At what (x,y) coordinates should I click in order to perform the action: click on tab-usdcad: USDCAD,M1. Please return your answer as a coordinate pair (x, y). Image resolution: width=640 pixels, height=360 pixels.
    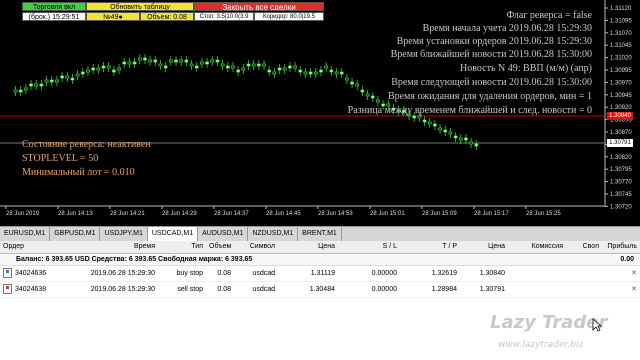
    Looking at the image, I should click on (173, 234).